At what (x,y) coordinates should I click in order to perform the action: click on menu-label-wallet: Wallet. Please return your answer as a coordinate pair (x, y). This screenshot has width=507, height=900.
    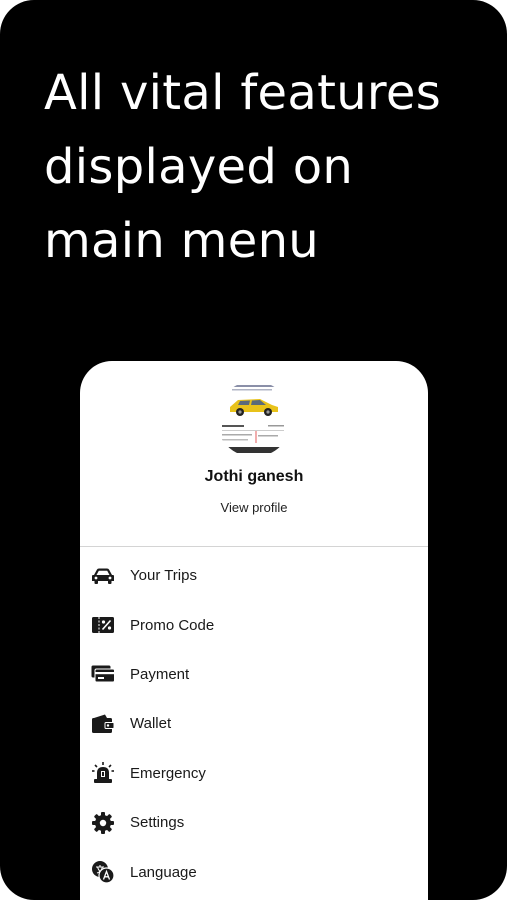
    Looking at the image, I should click on (151, 724).